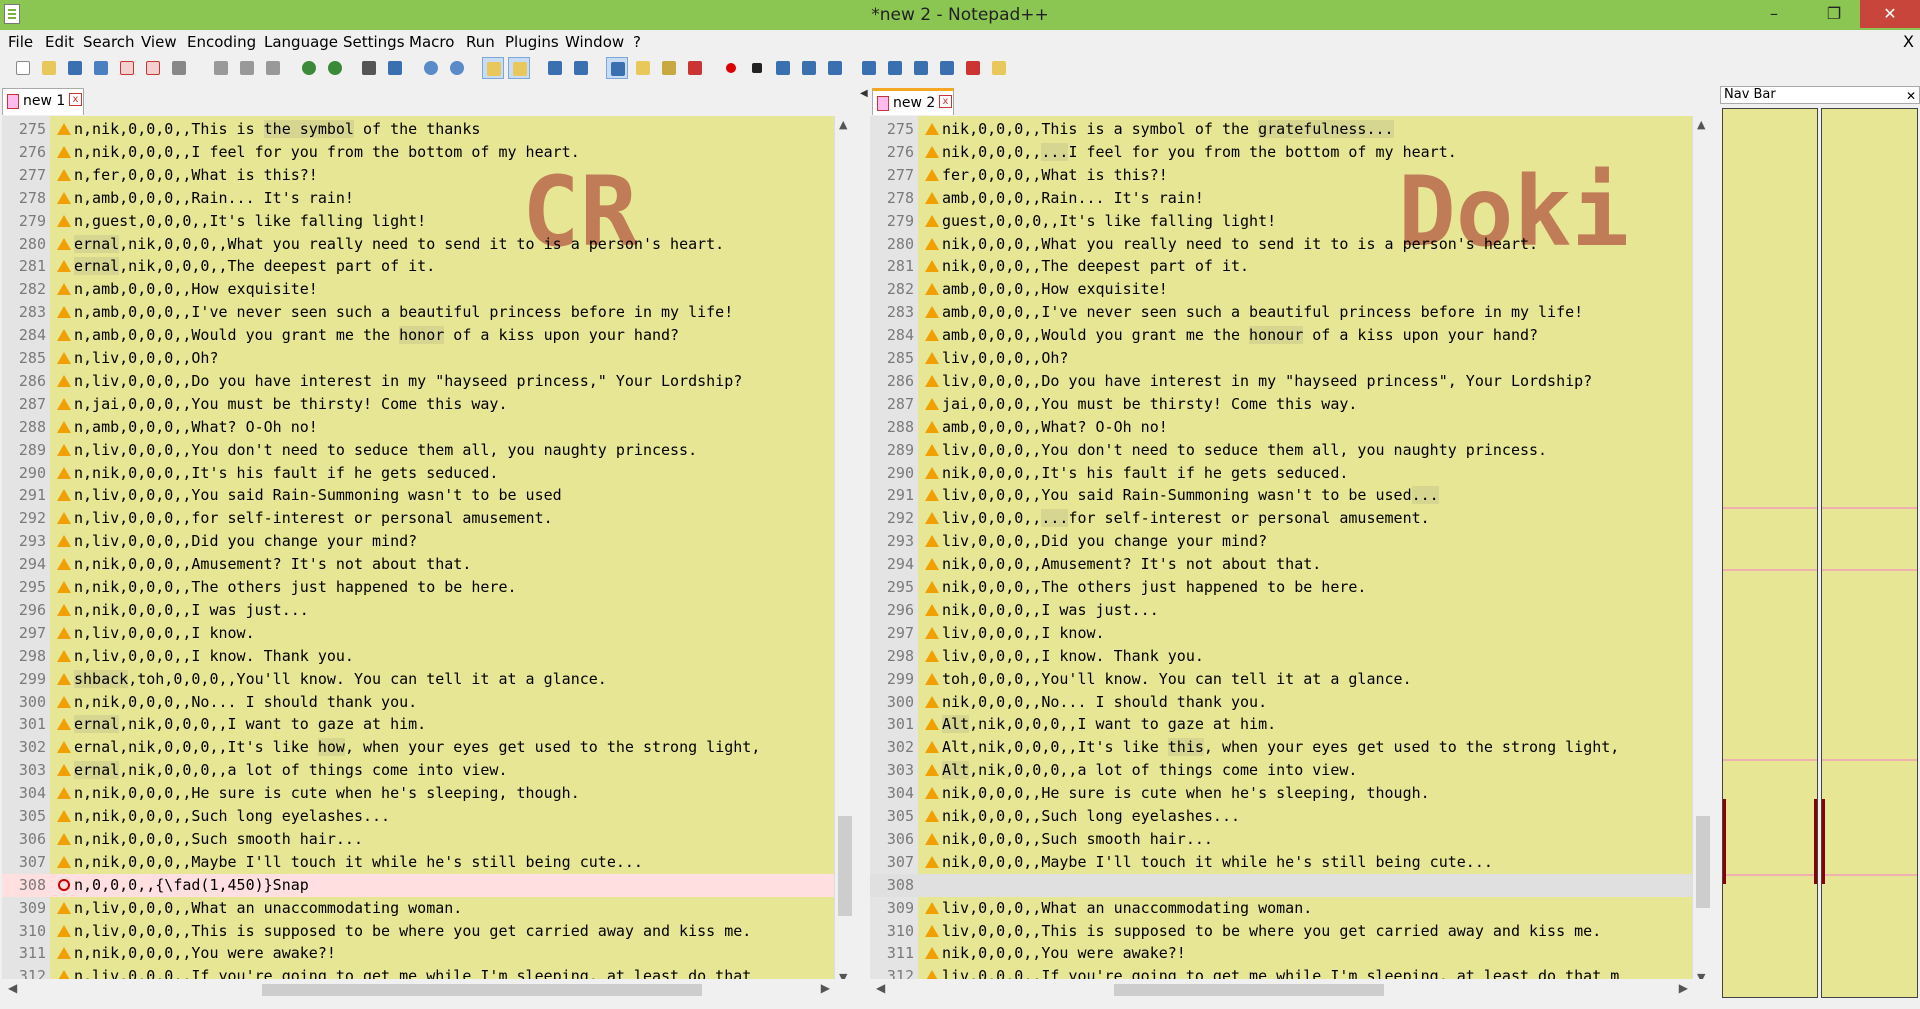 The width and height of the screenshot is (1920, 1009). Describe the element at coordinates (309, 68) in the screenshot. I see `undo-icon` at that location.